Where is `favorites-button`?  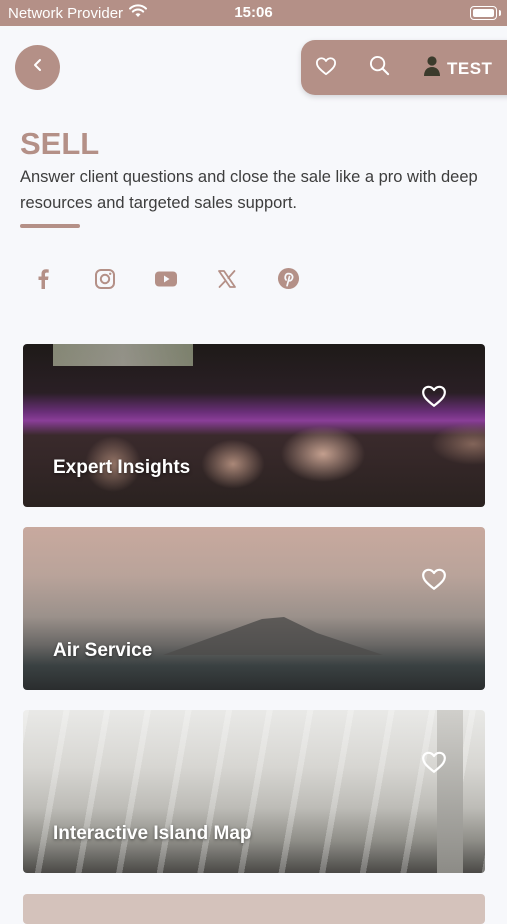 favorites-button is located at coordinates (326, 68).